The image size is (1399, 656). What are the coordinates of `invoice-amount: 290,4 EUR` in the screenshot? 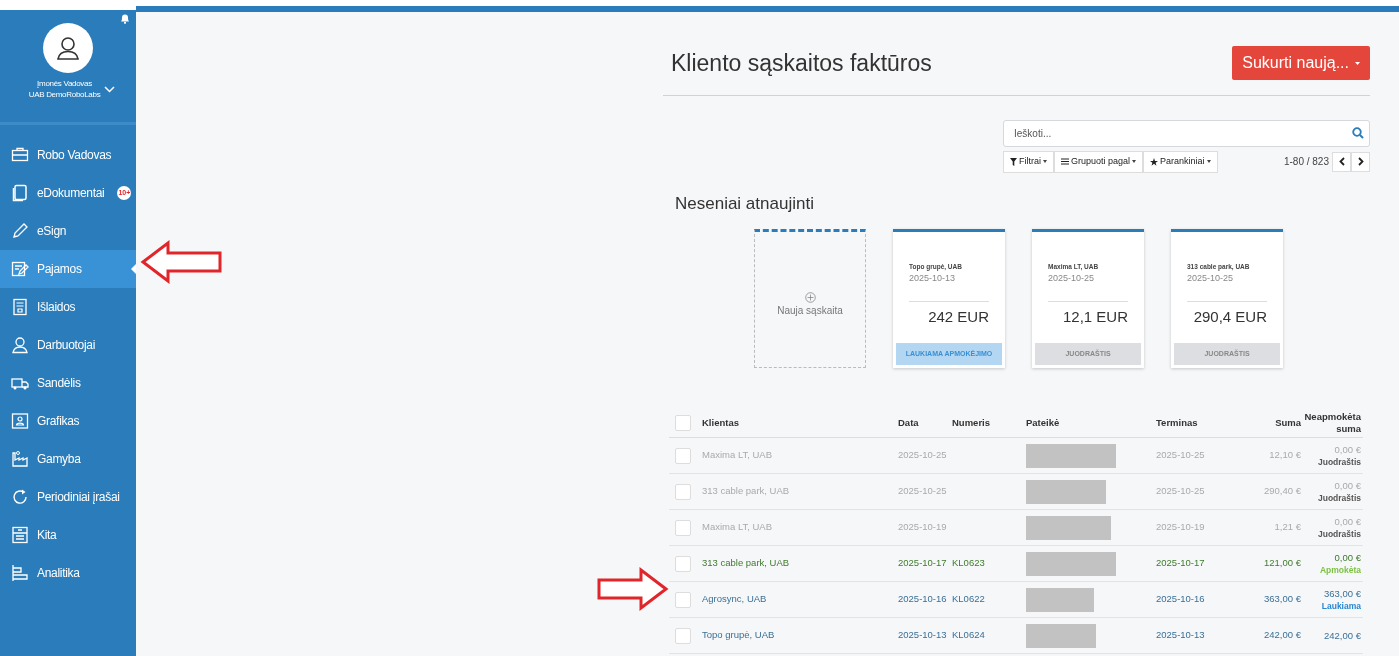 It's located at (1230, 317).